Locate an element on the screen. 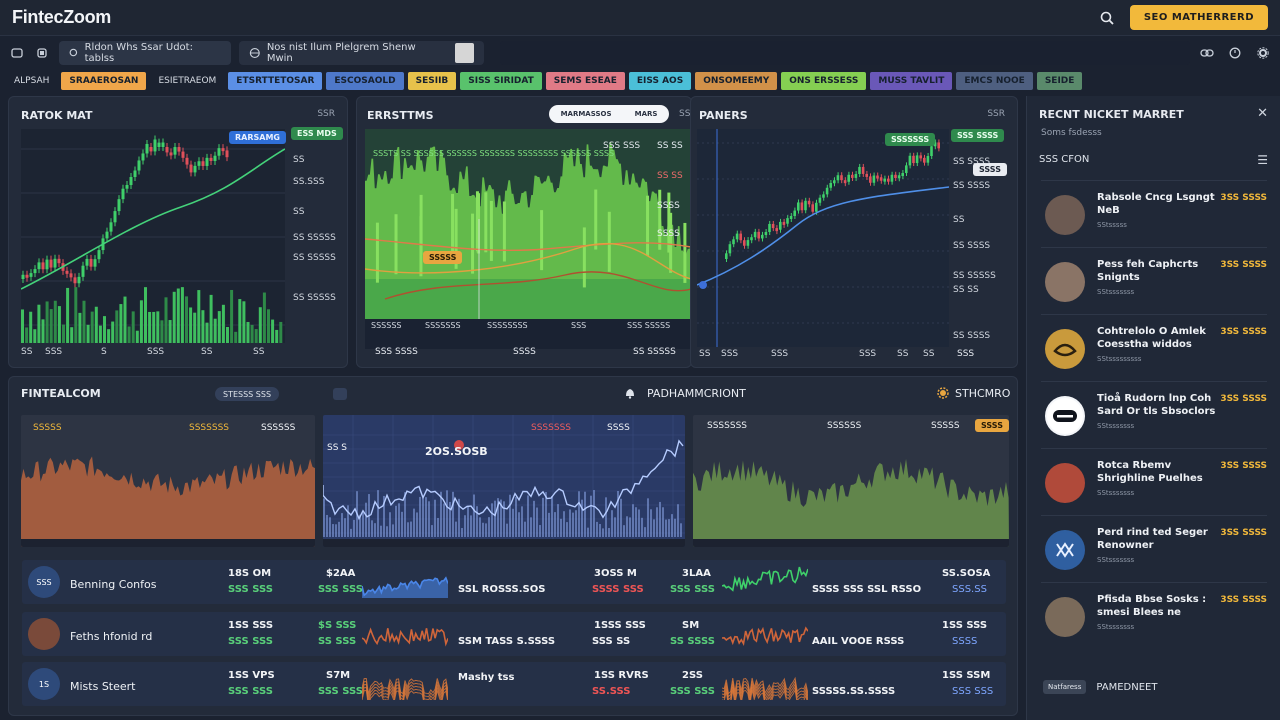 The height and width of the screenshot is (720, 1280). chart-badge-blue: RARSAMG is located at coordinates (257, 137).